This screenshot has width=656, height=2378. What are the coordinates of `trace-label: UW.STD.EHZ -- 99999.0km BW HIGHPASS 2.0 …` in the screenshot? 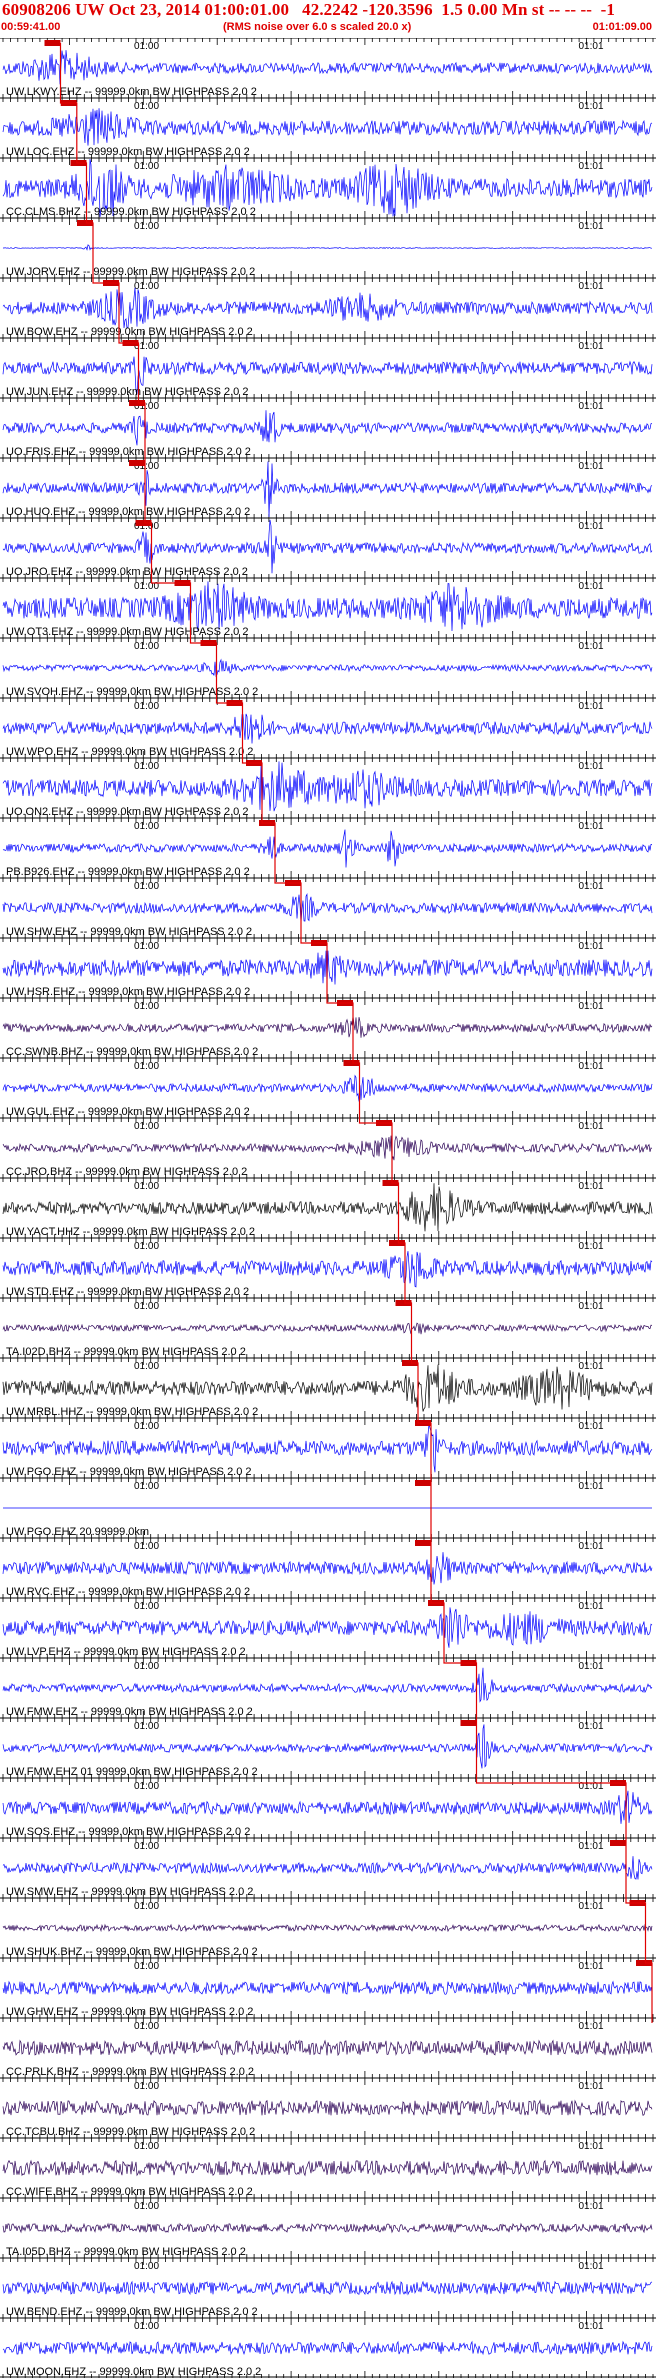 It's located at (127, 1292).